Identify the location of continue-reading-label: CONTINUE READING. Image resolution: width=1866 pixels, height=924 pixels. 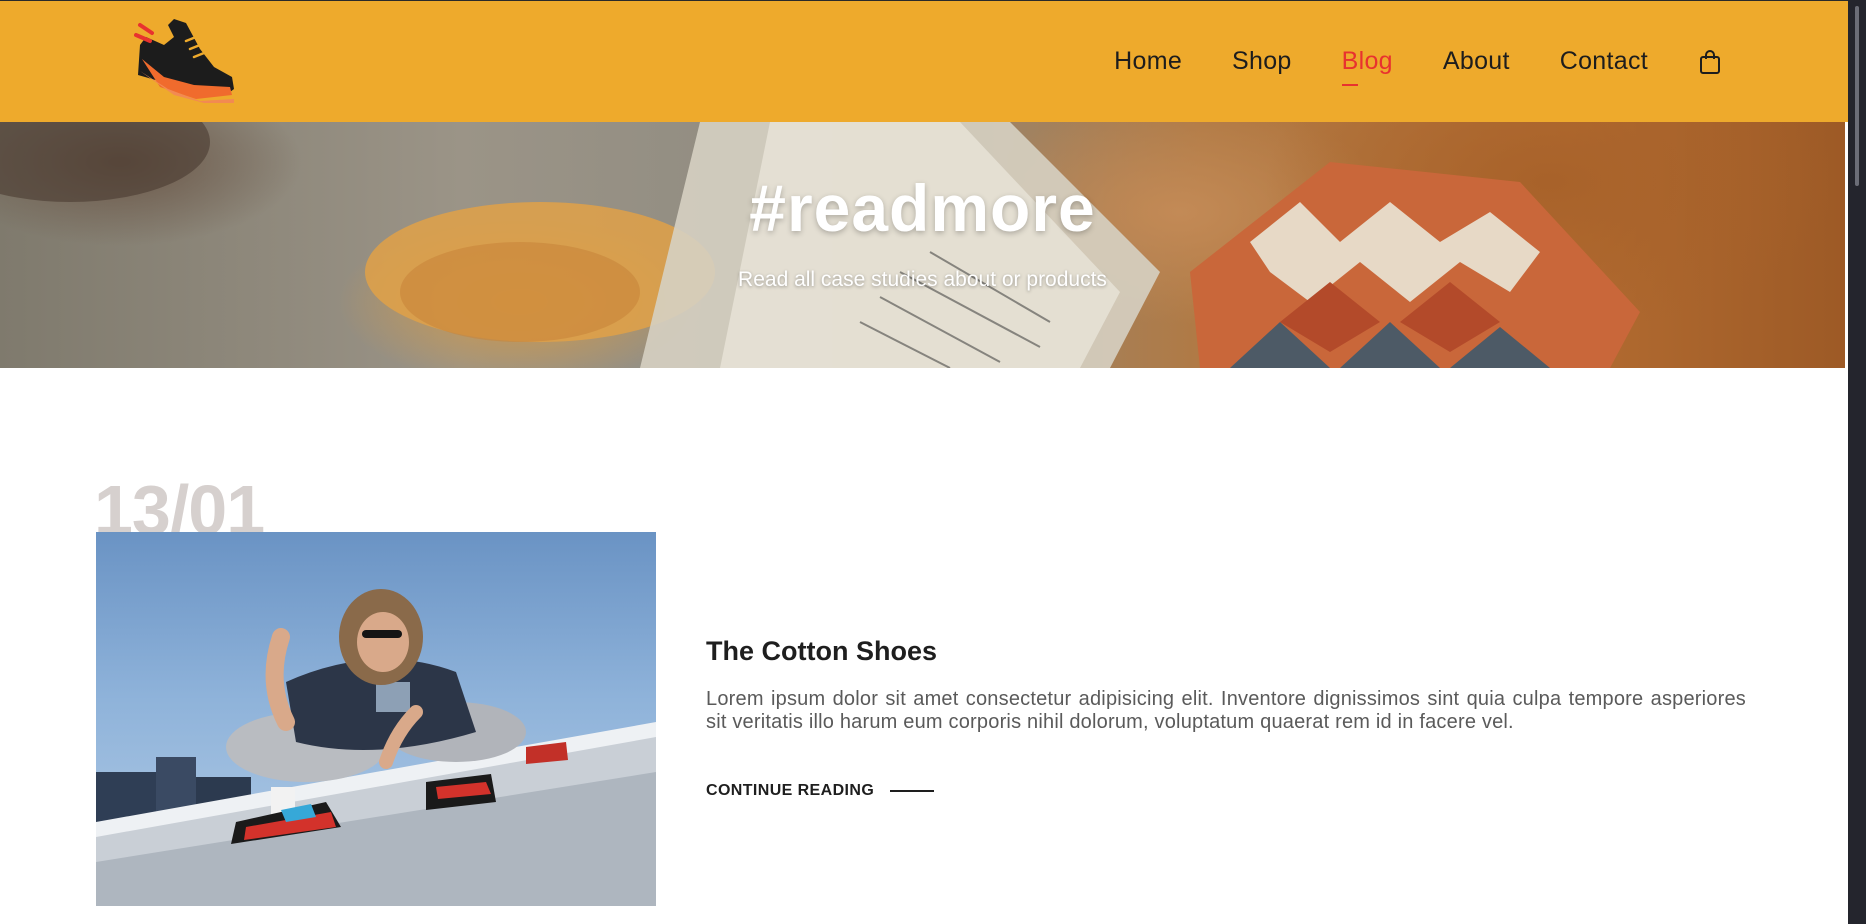
(790, 790).